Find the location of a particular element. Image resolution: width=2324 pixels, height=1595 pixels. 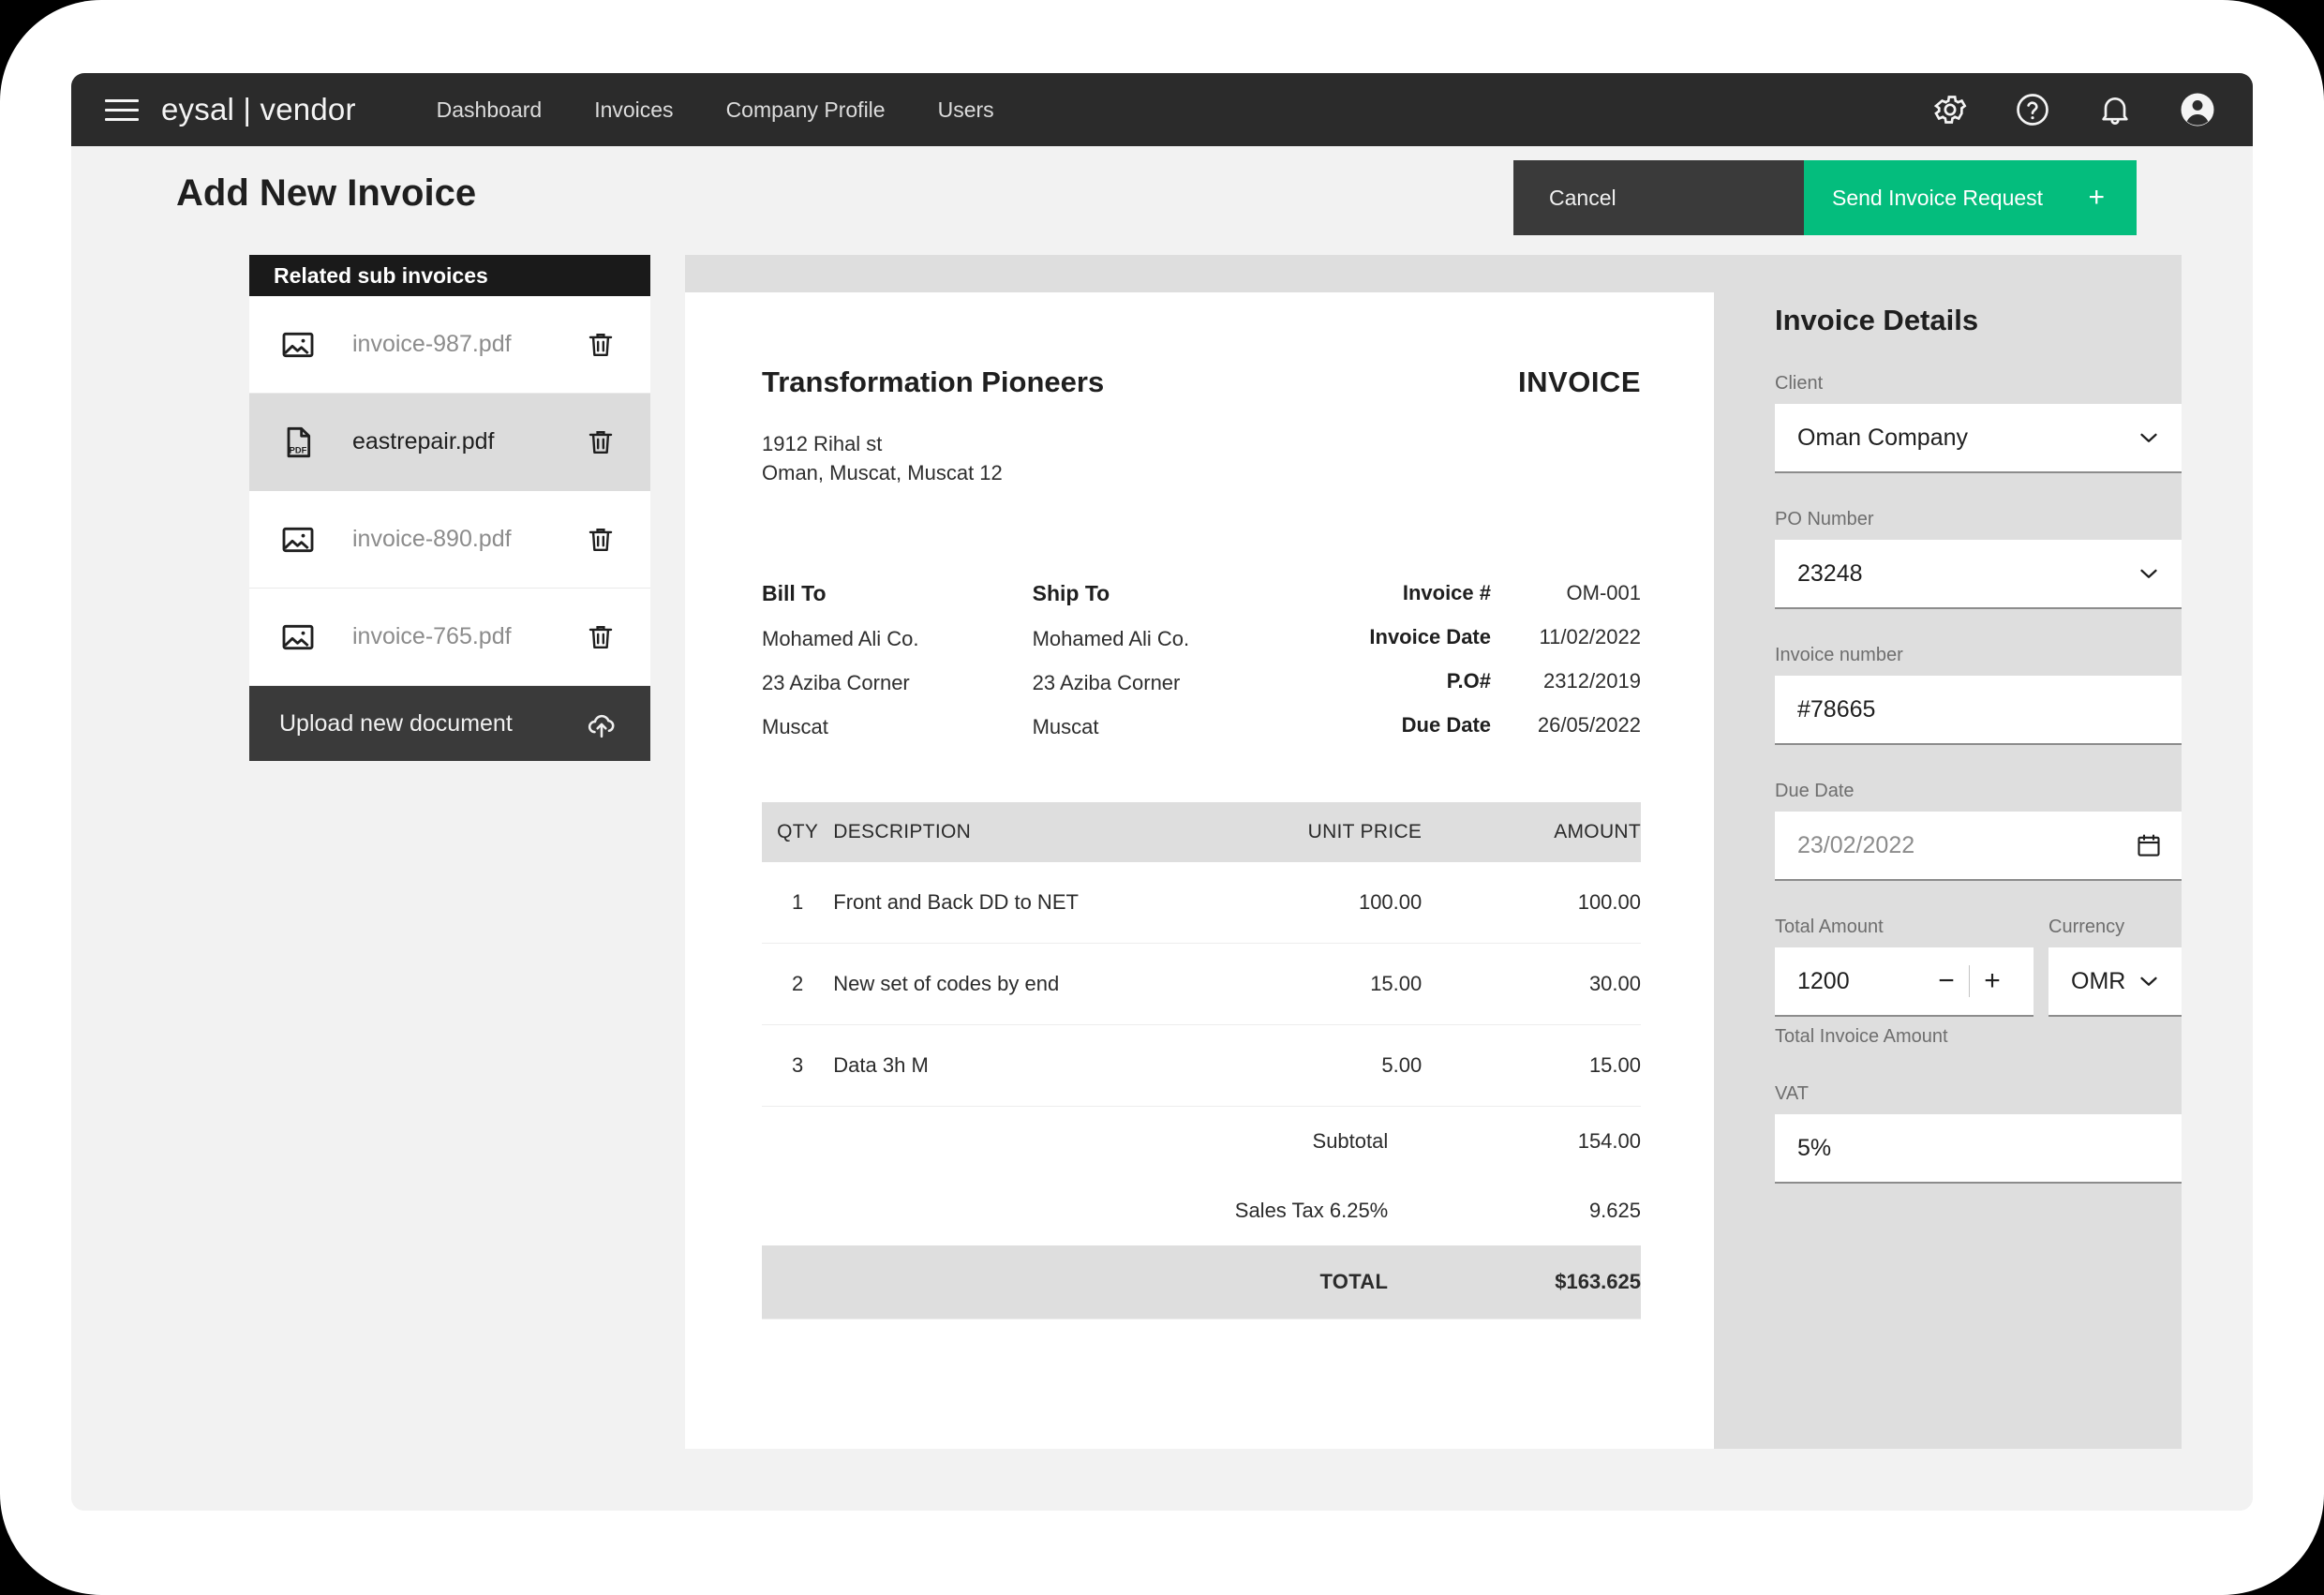

table-header-row: QTY DESCRIPTION UNIT PRICE AMOUNT is located at coordinates (1201, 832).